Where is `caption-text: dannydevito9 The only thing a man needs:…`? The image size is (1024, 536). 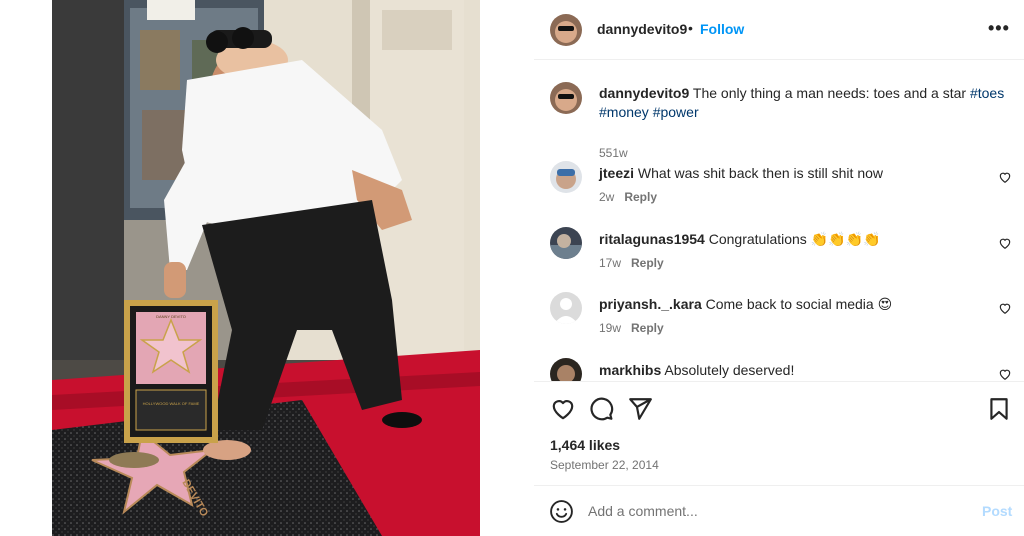 caption-text: dannydevito9 The only thing a man needs:… is located at coordinates (804, 103).